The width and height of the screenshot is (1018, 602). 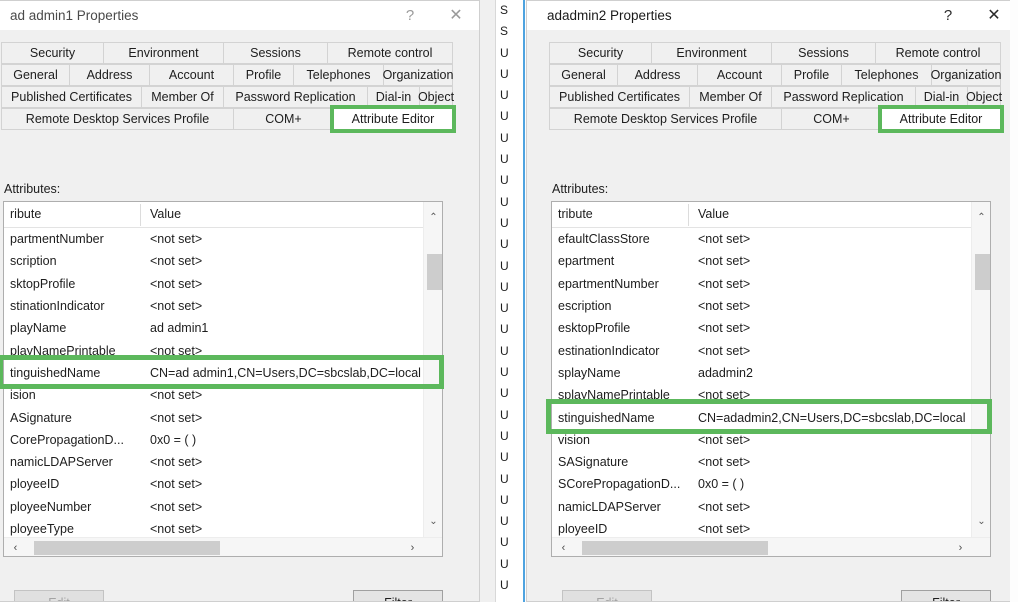 I want to click on table-row: splayNamePrintable <not set>, so click(x=761, y=395).